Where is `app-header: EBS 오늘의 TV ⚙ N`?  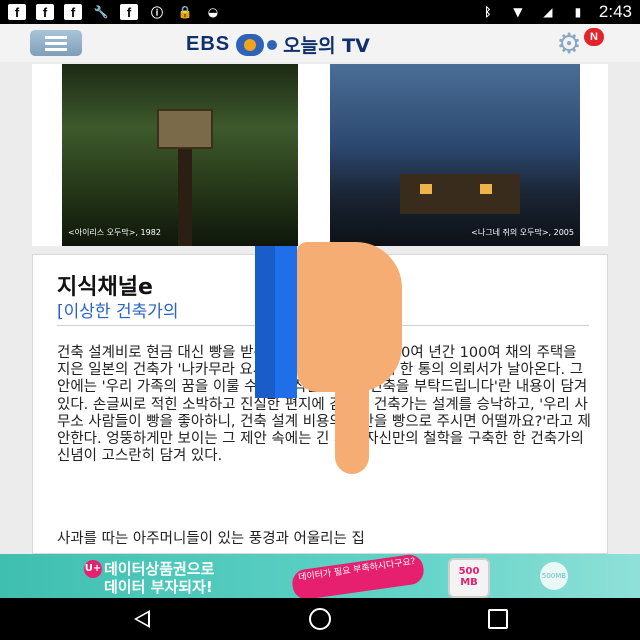 app-header: EBS 오늘의 TV ⚙ N is located at coordinates (320, 43).